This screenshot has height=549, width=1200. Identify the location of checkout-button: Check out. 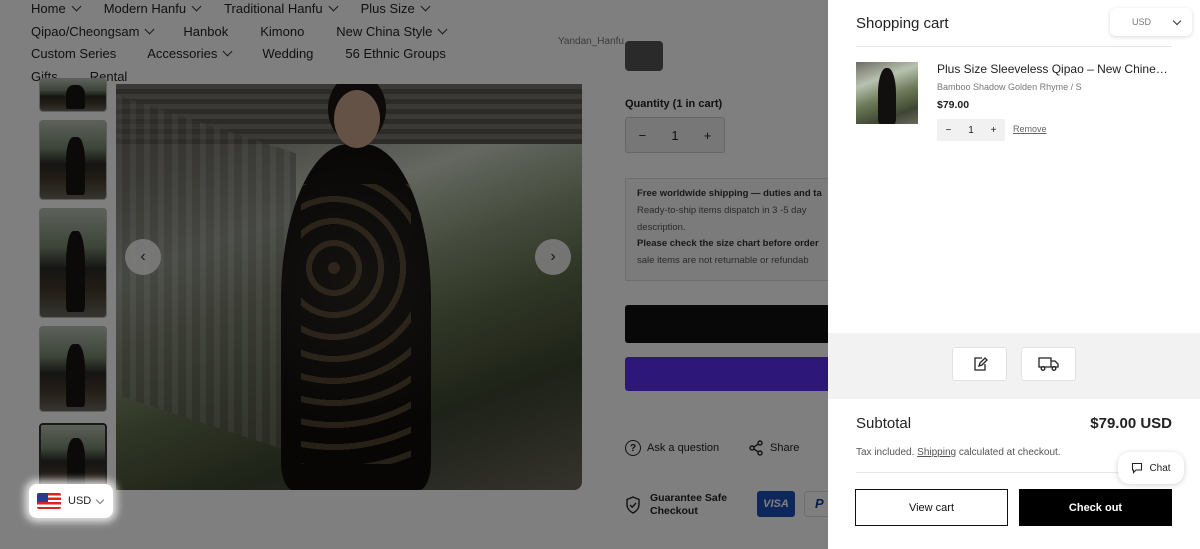
(1095, 507).